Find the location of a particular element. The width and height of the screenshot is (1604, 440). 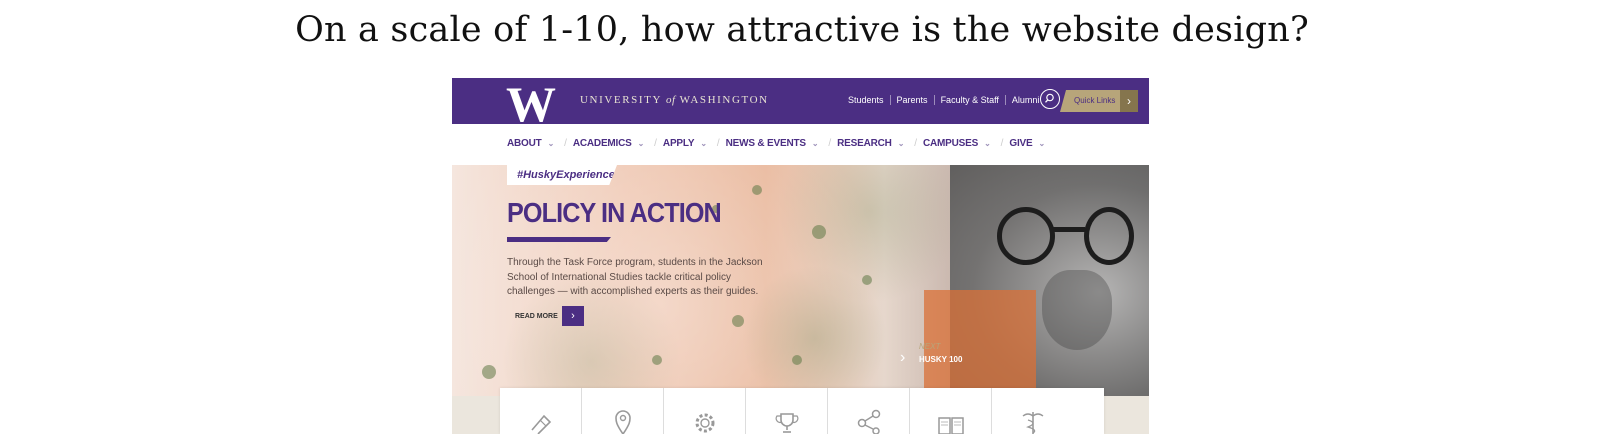

next-slide-chevron-icon: › is located at coordinates (902, 358).